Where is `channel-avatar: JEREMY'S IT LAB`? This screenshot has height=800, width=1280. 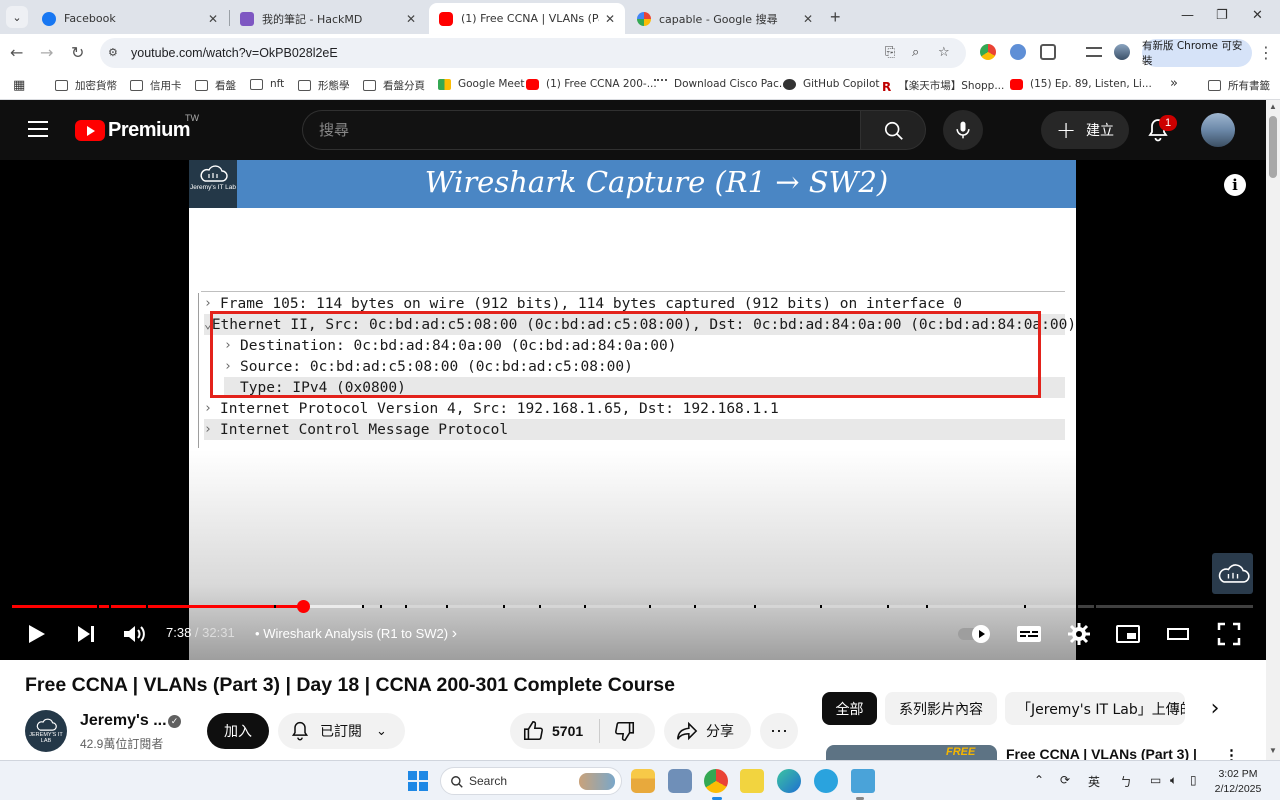
channel-avatar: JEREMY'S IT LAB is located at coordinates (46, 731).